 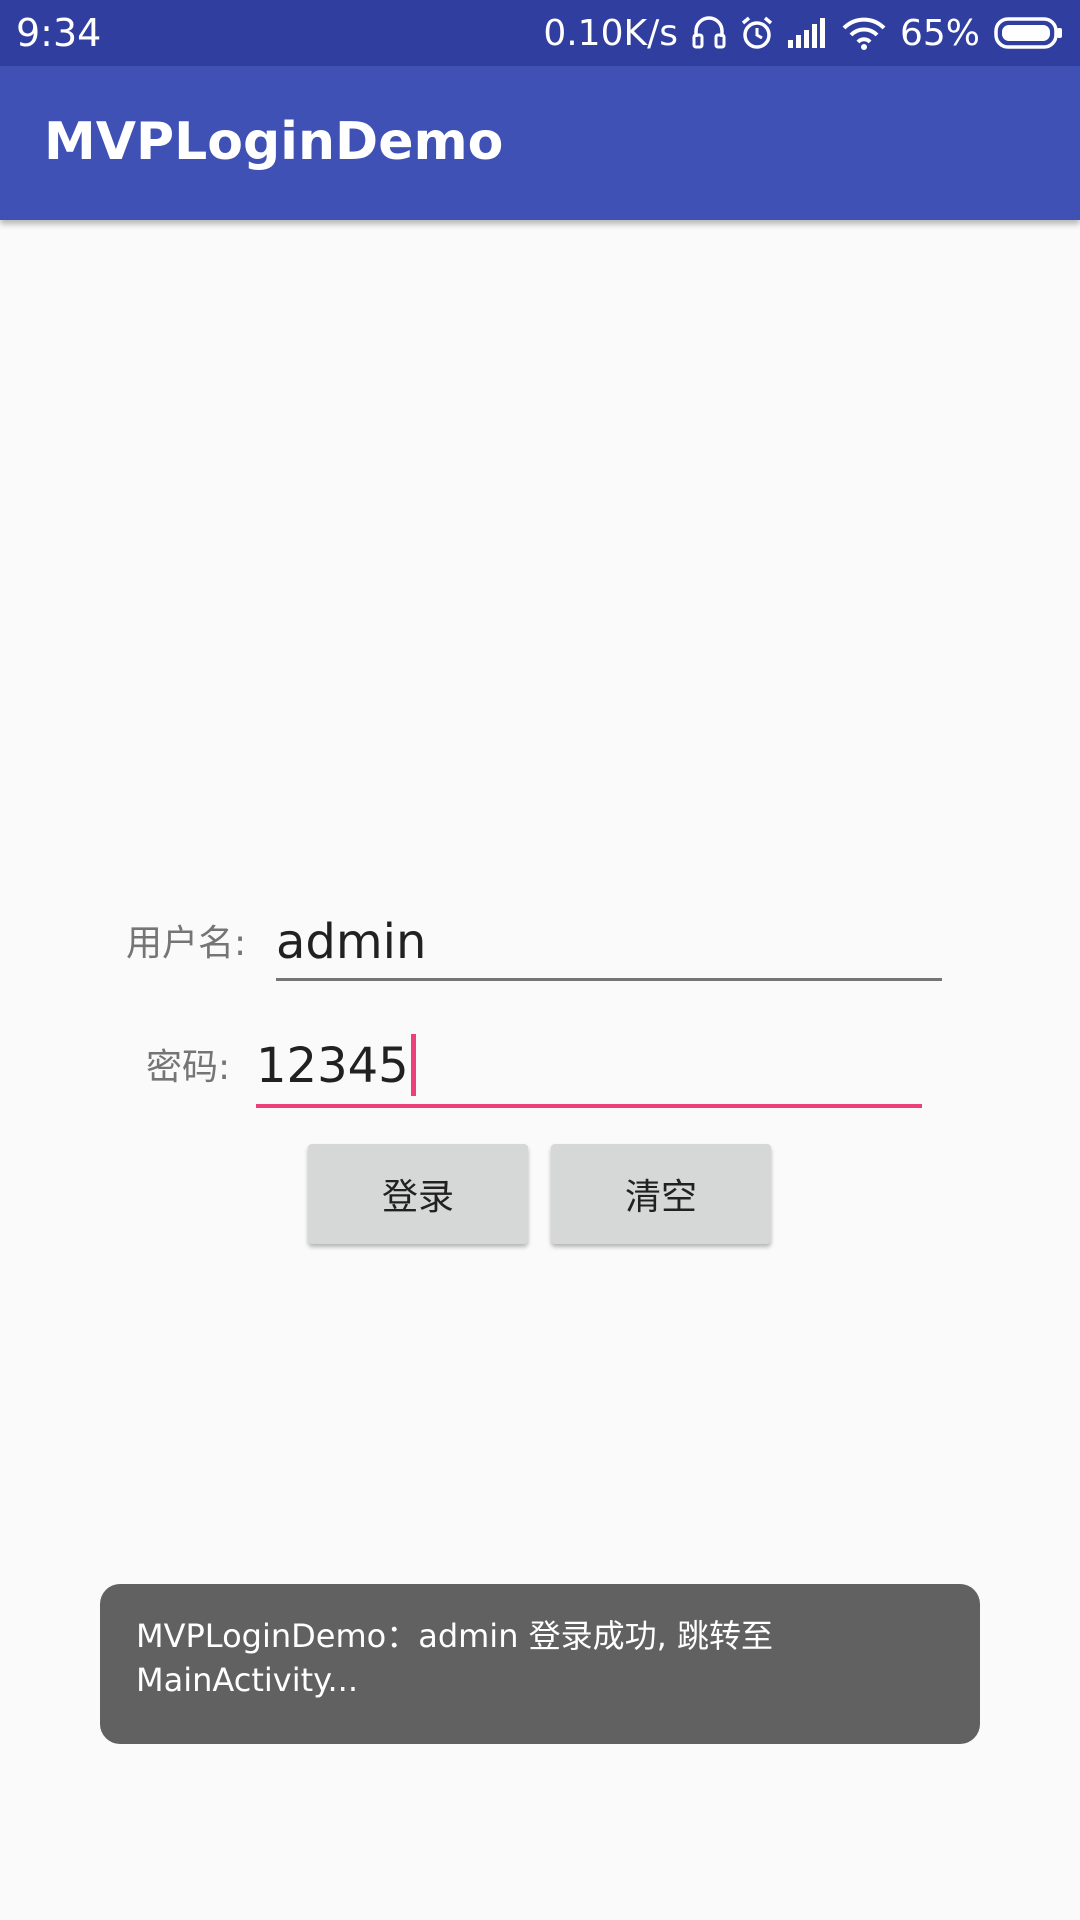 I want to click on username-underline, so click(x=609, y=979).